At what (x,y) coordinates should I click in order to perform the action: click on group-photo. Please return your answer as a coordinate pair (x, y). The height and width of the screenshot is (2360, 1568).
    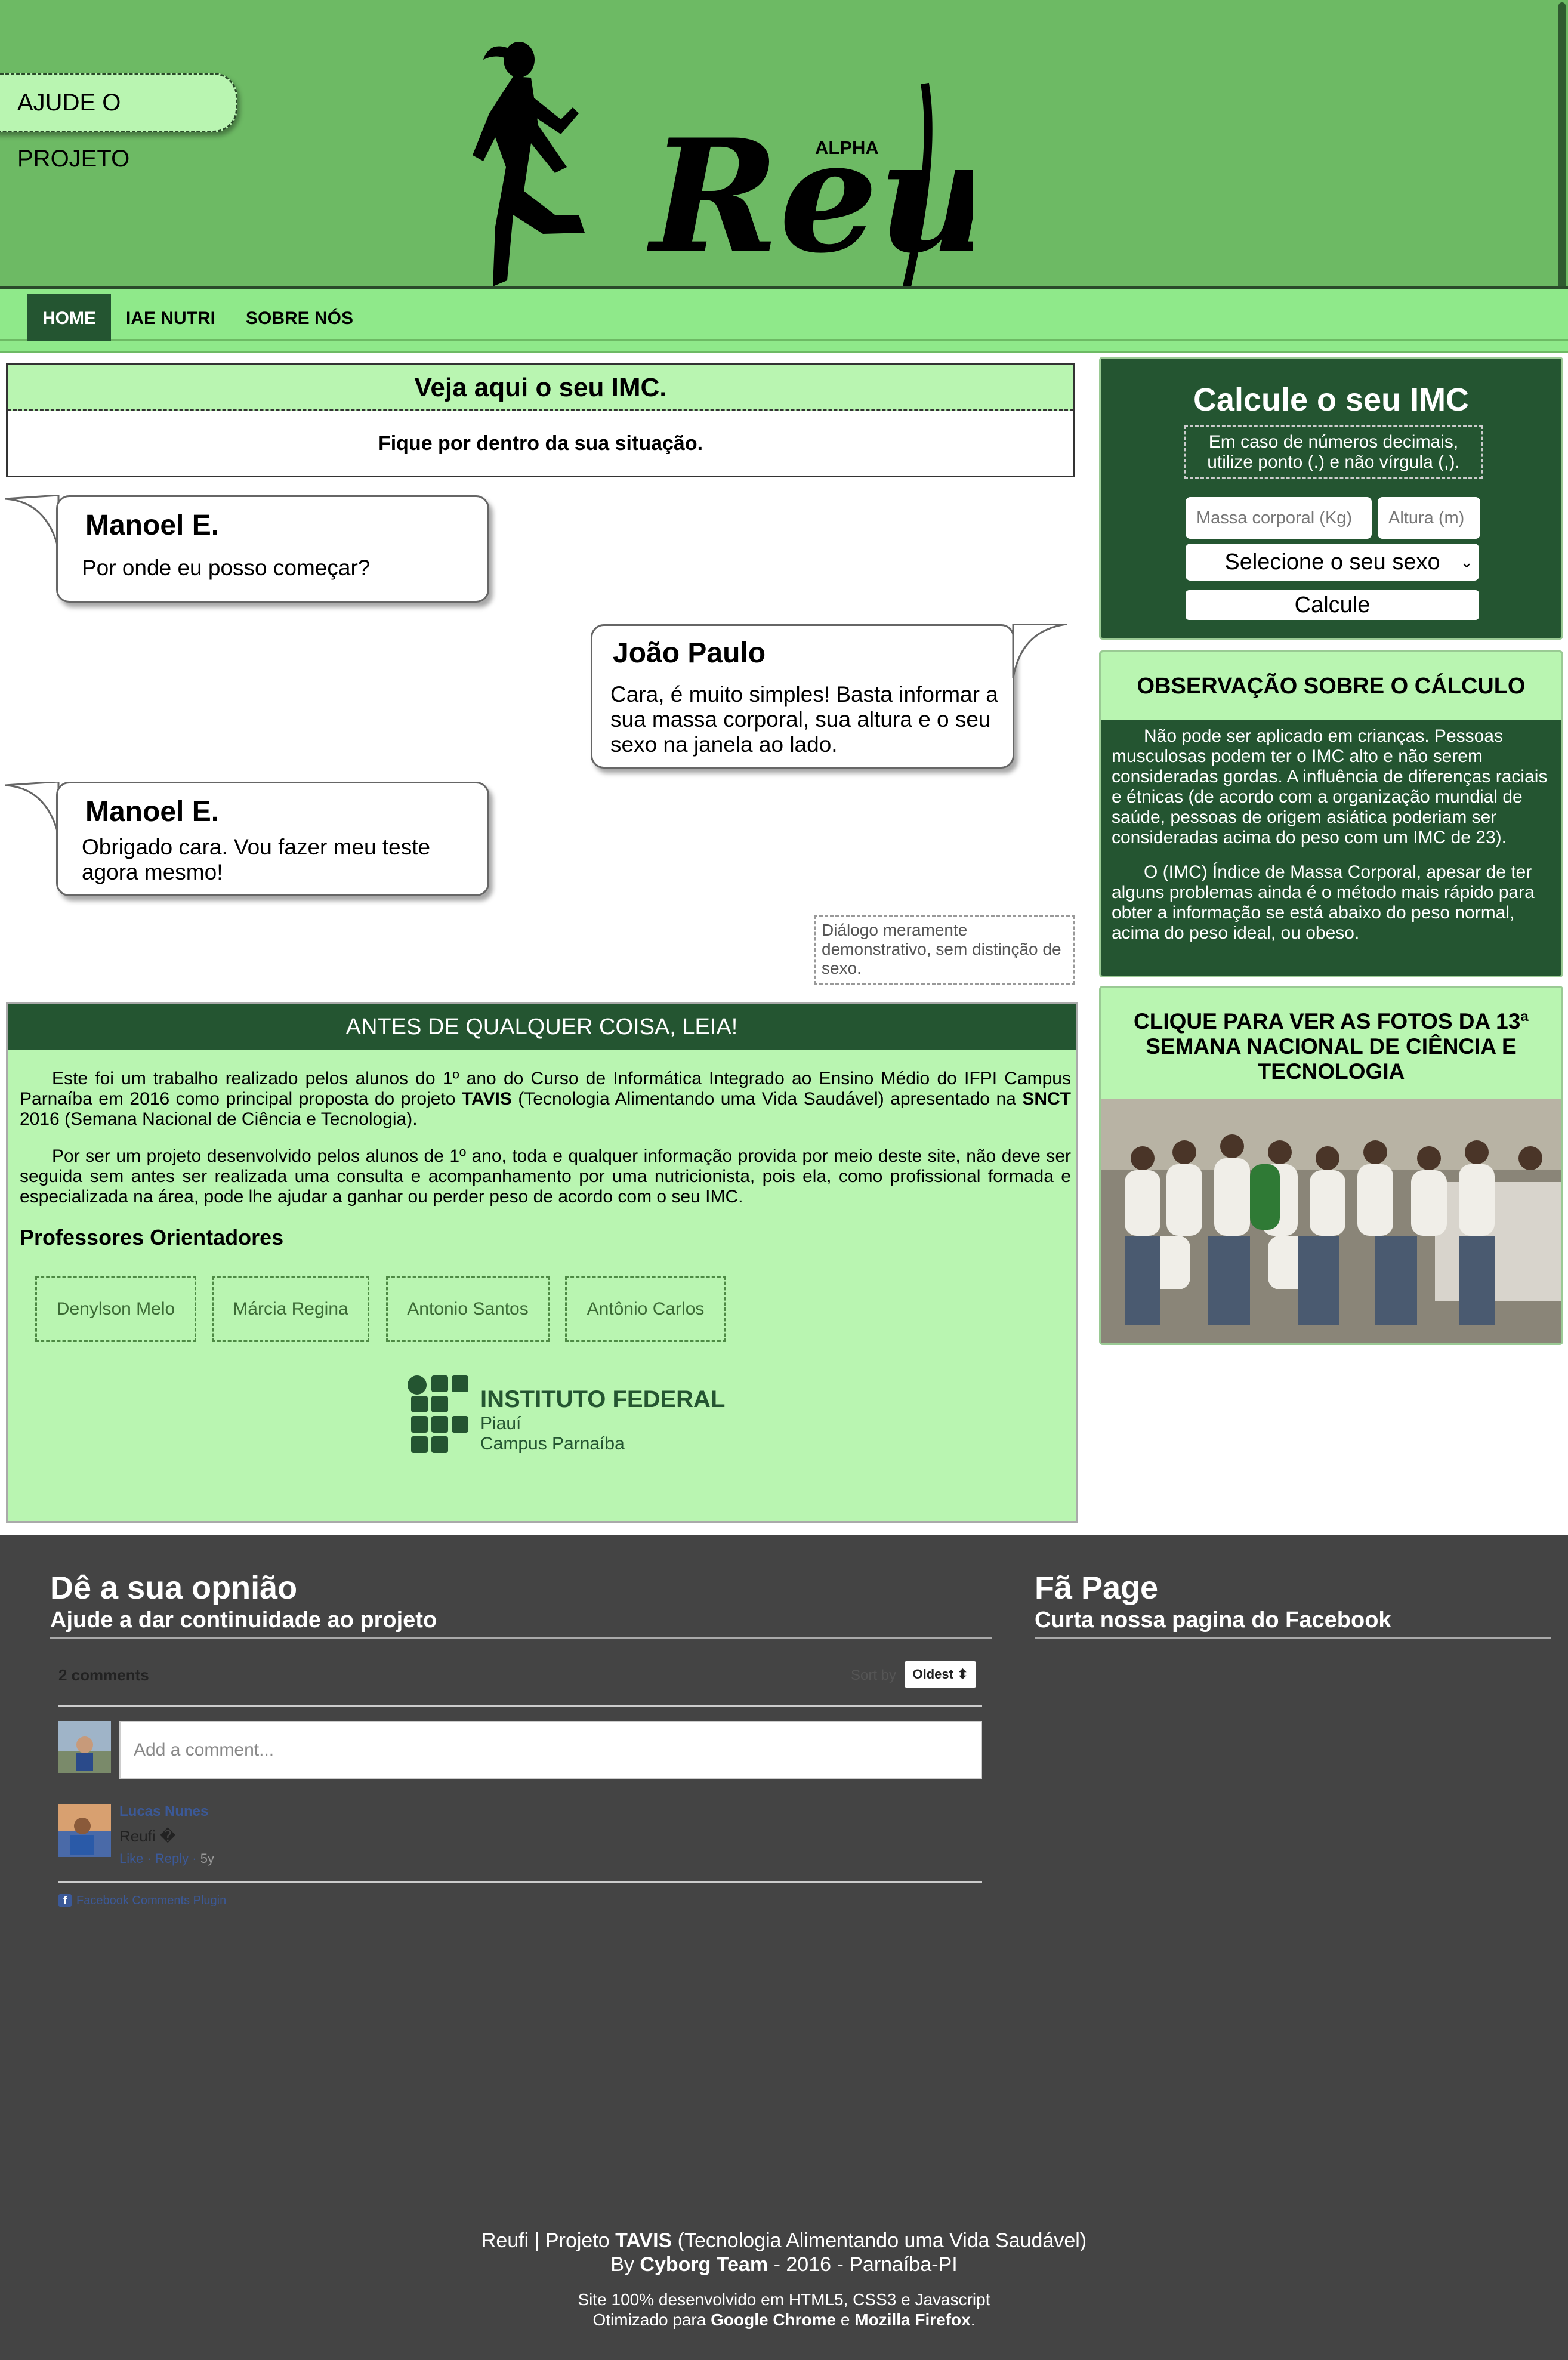
    Looking at the image, I should click on (1331, 1221).